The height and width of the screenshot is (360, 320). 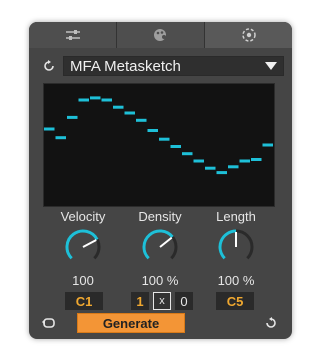 I want to click on multiply-toggle: x, so click(x=162, y=301).